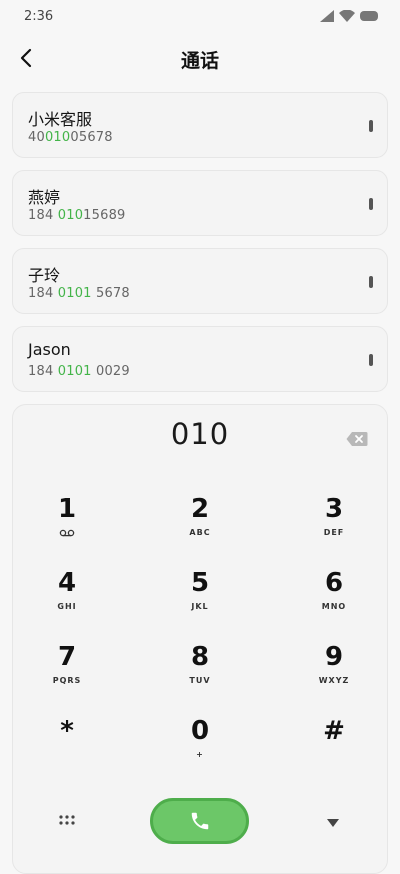  I want to click on number-suffix: 05678, so click(91, 137).